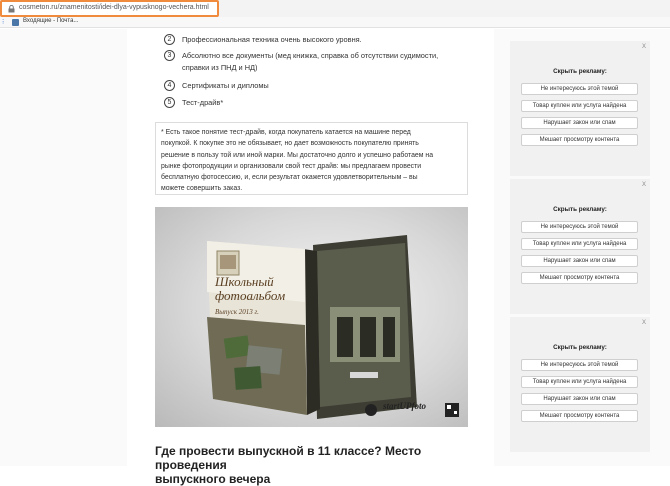 The height and width of the screenshot is (486, 670). I want to click on list-number: 3, so click(169, 55).